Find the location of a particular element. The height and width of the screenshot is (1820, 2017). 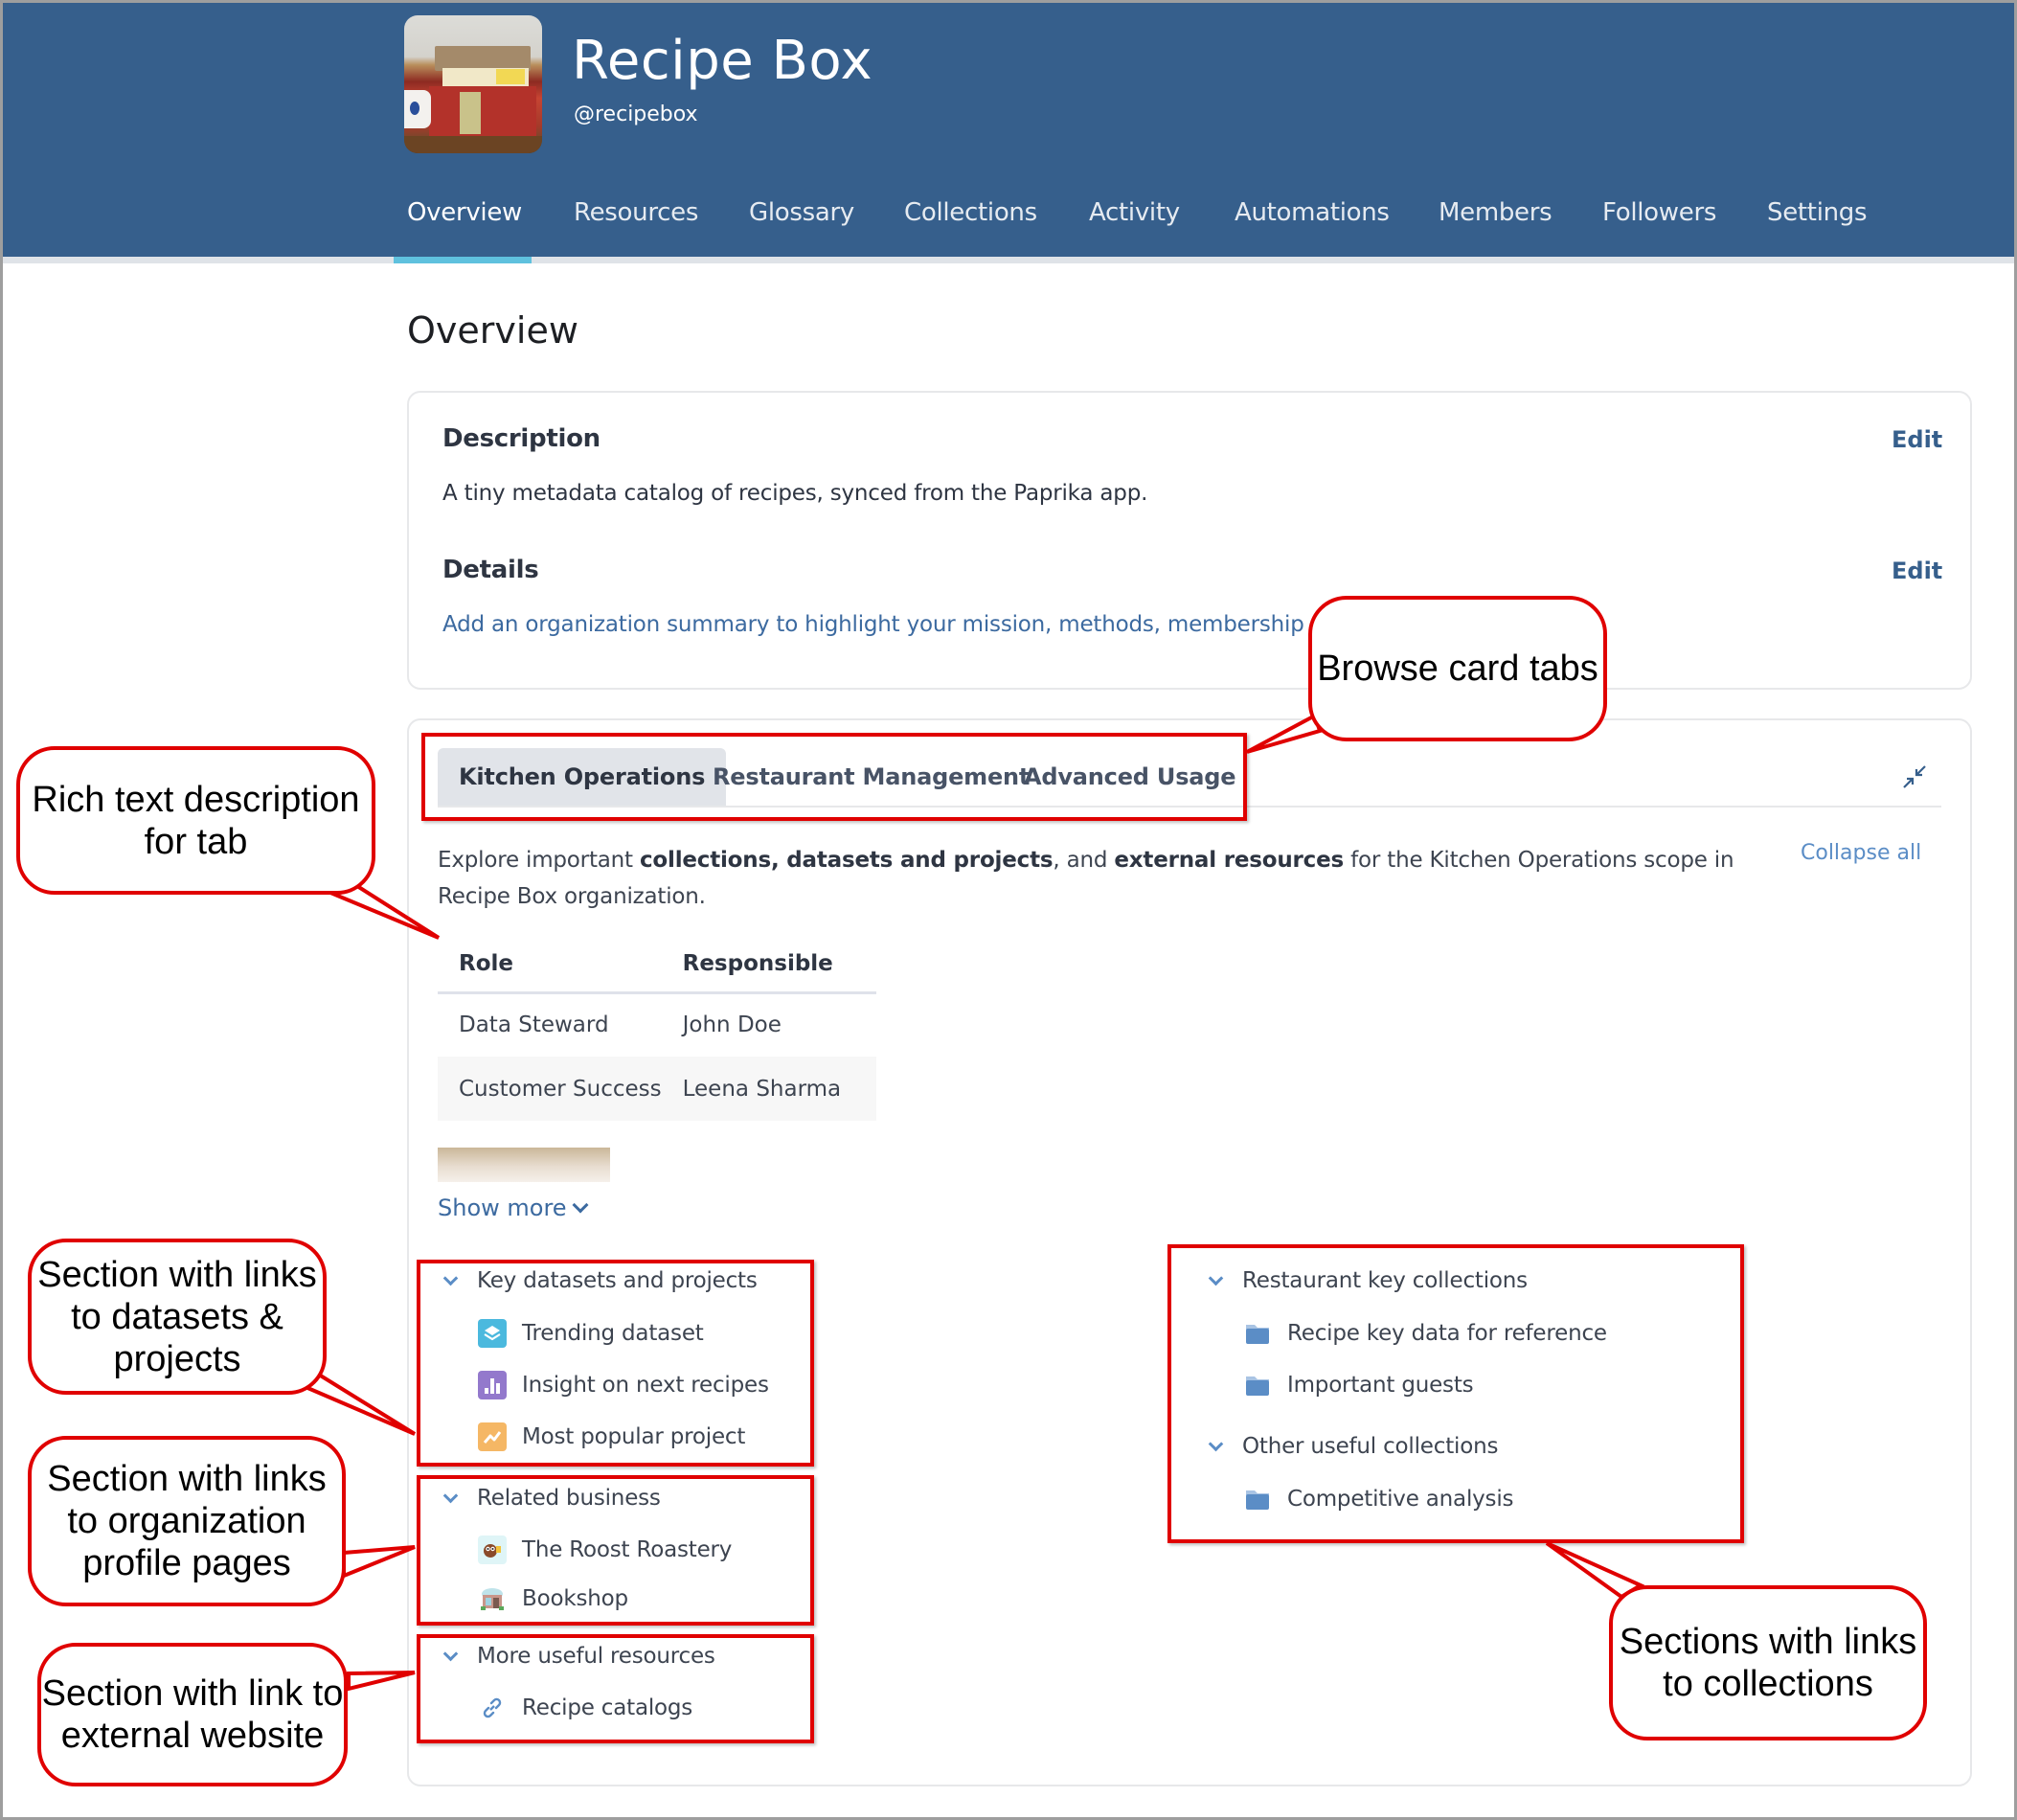

org-name: Recipe Box is located at coordinates (723, 61).